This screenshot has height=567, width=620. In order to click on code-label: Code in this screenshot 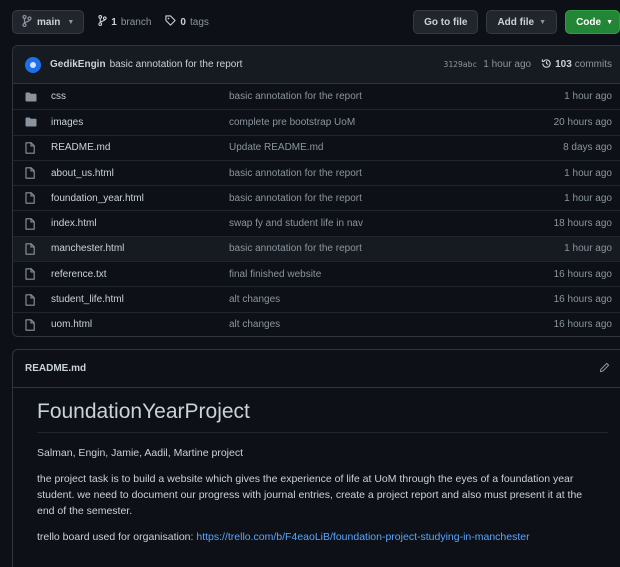, I will do `click(589, 22)`.